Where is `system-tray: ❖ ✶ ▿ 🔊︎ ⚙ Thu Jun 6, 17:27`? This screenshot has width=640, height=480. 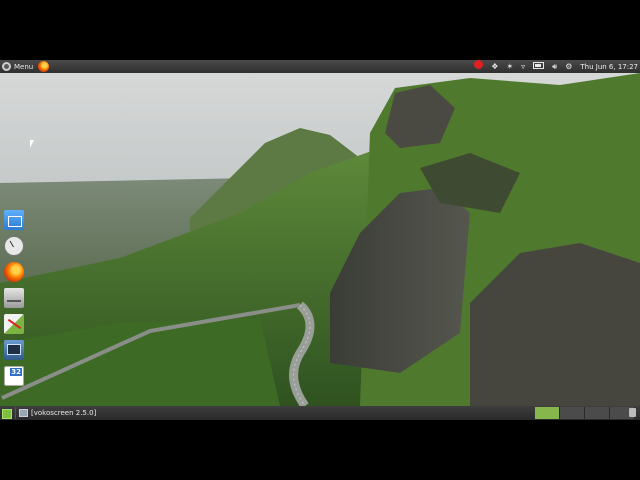 system-tray: ❖ ✶ ▿ 🔊︎ ⚙ Thu Jun 6, 17:27 is located at coordinates (557, 66).